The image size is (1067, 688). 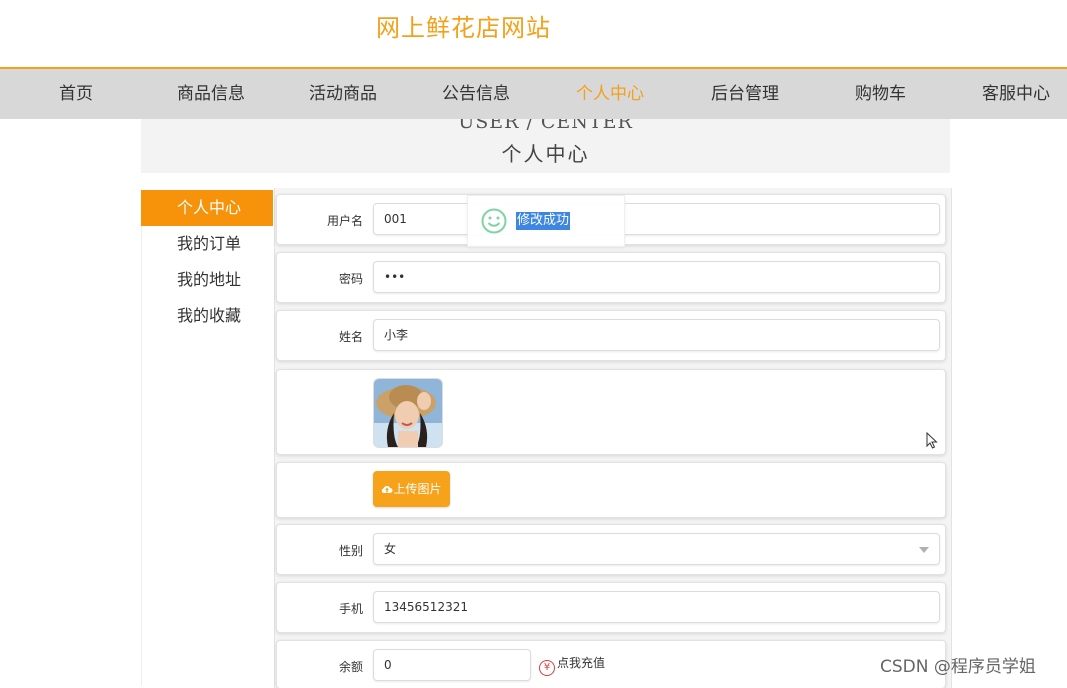 What do you see at coordinates (545, 154) in the screenshot?
I see `banner-title: 个人中心` at bounding box center [545, 154].